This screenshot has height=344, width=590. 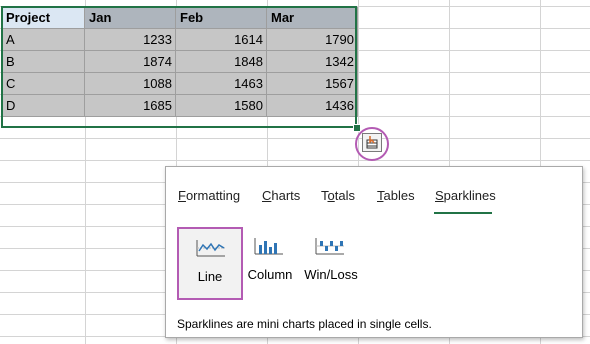 I want to click on tab-formatting: Formatting, so click(x=209, y=195).